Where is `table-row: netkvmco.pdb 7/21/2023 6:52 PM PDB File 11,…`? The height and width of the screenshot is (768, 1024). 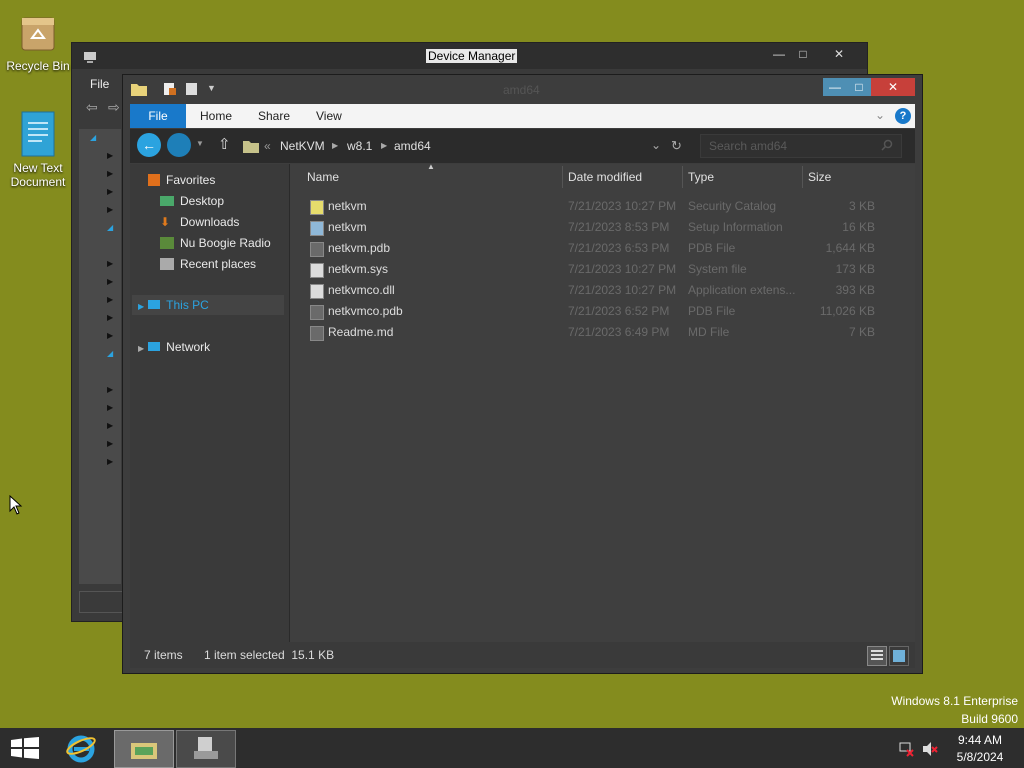 table-row: netkvmco.pdb 7/21/2023 6:52 PM PDB File 11,… is located at coordinates (602, 311).